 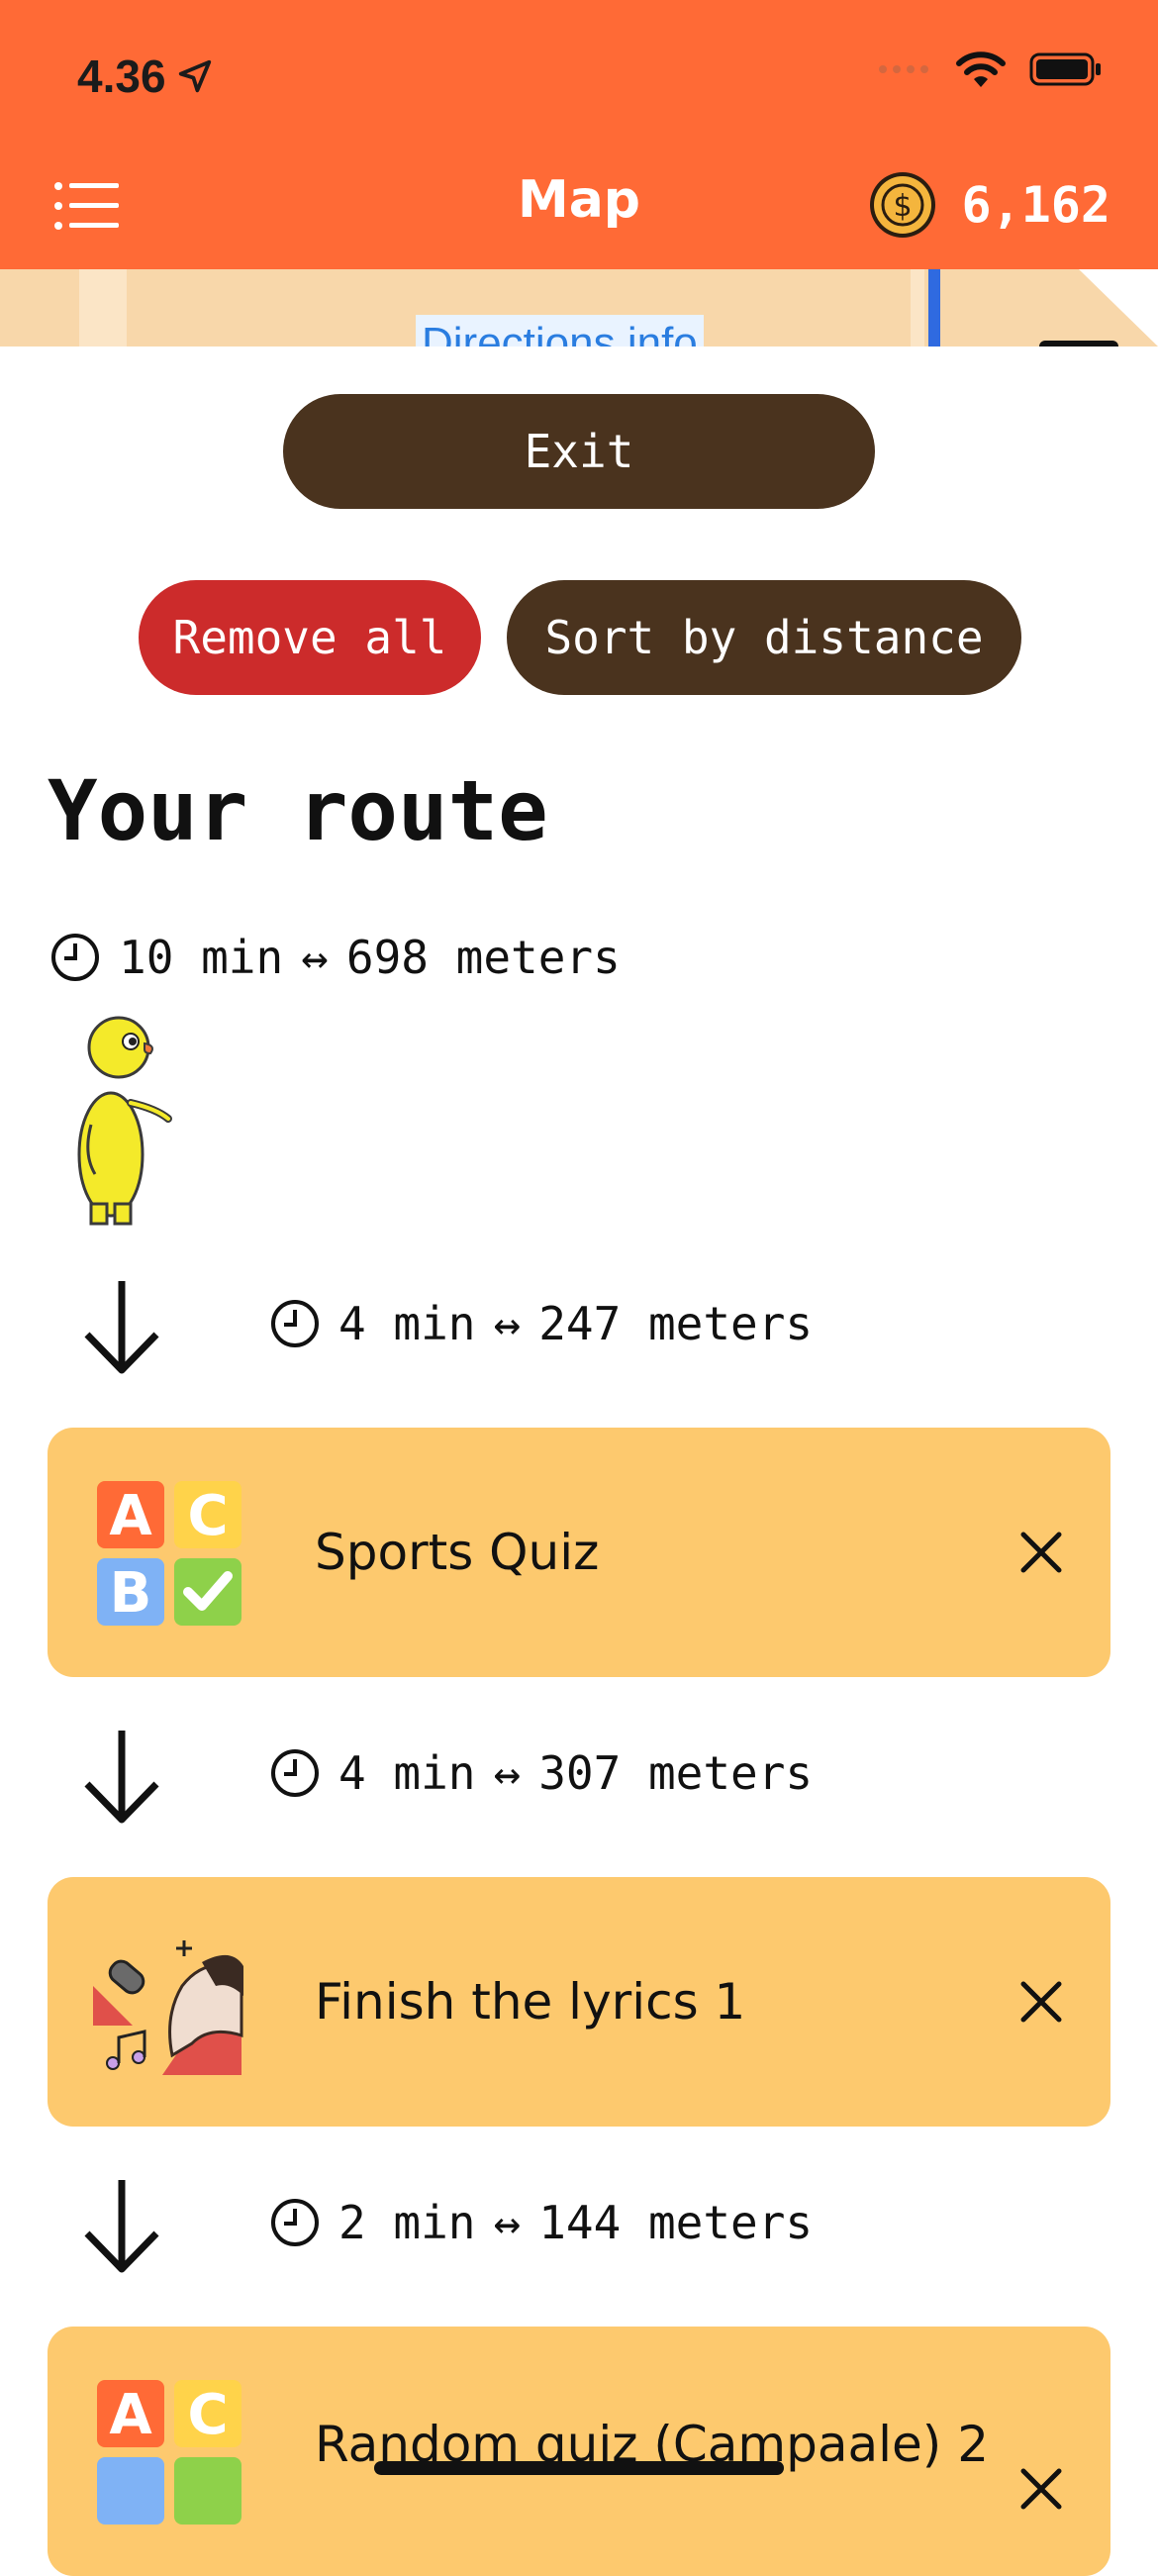 I want to click on coin-balance: $ 6,162, so click(x=989, y=205).